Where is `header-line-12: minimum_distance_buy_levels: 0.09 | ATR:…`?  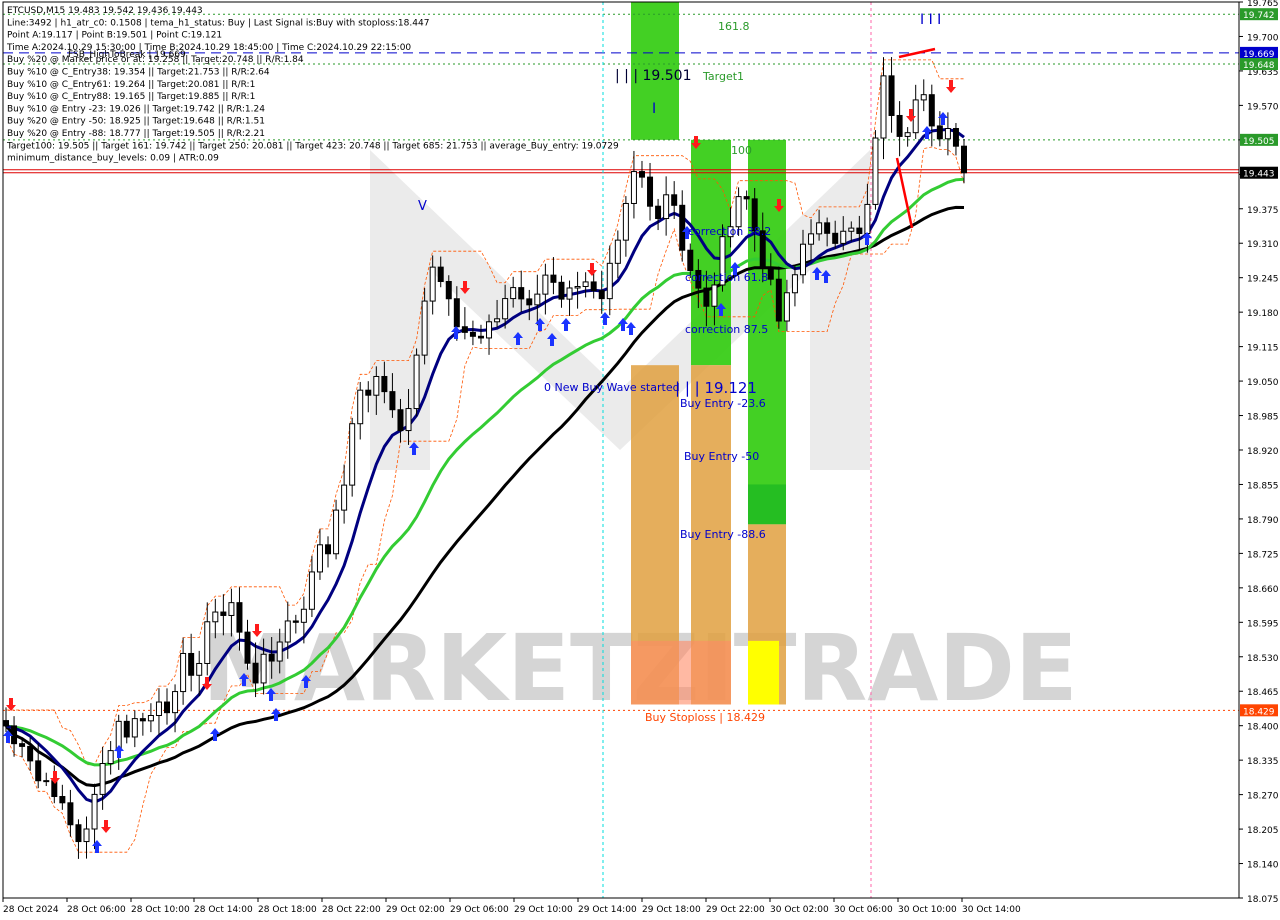
header-line-12: minimum_distance_buy_levels: 0.09 | ATR:… is located at coordinates (113, 159).